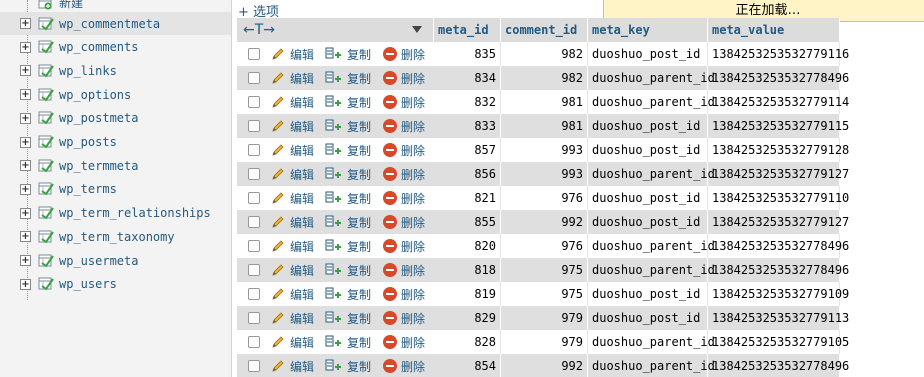 The image size is (924, 377). I want to click on delete-icon, so click(390, 78).